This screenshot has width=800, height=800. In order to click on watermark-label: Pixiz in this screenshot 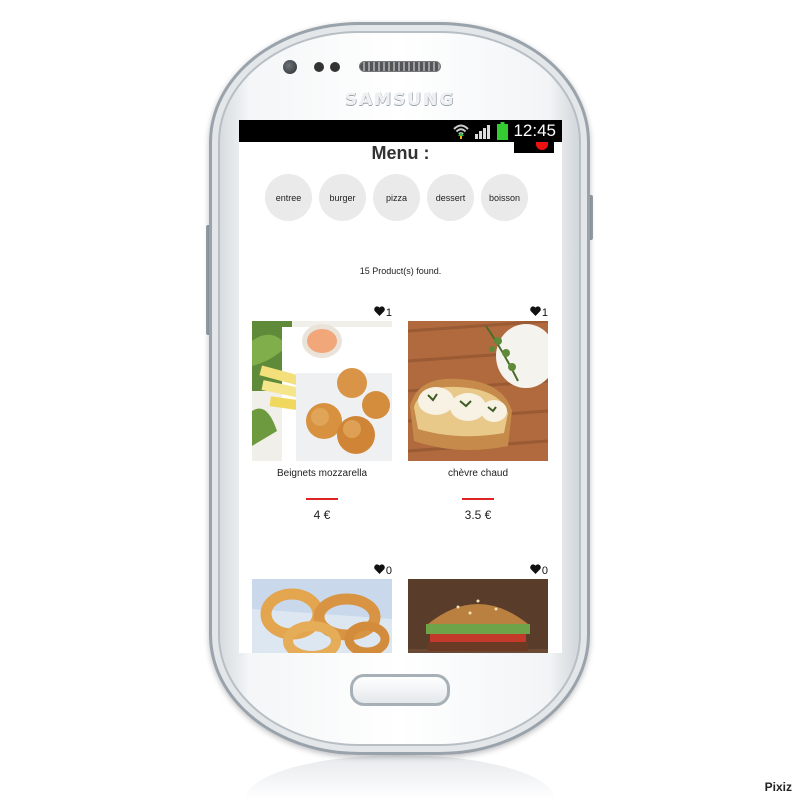, I will do `click(778, 787)`.